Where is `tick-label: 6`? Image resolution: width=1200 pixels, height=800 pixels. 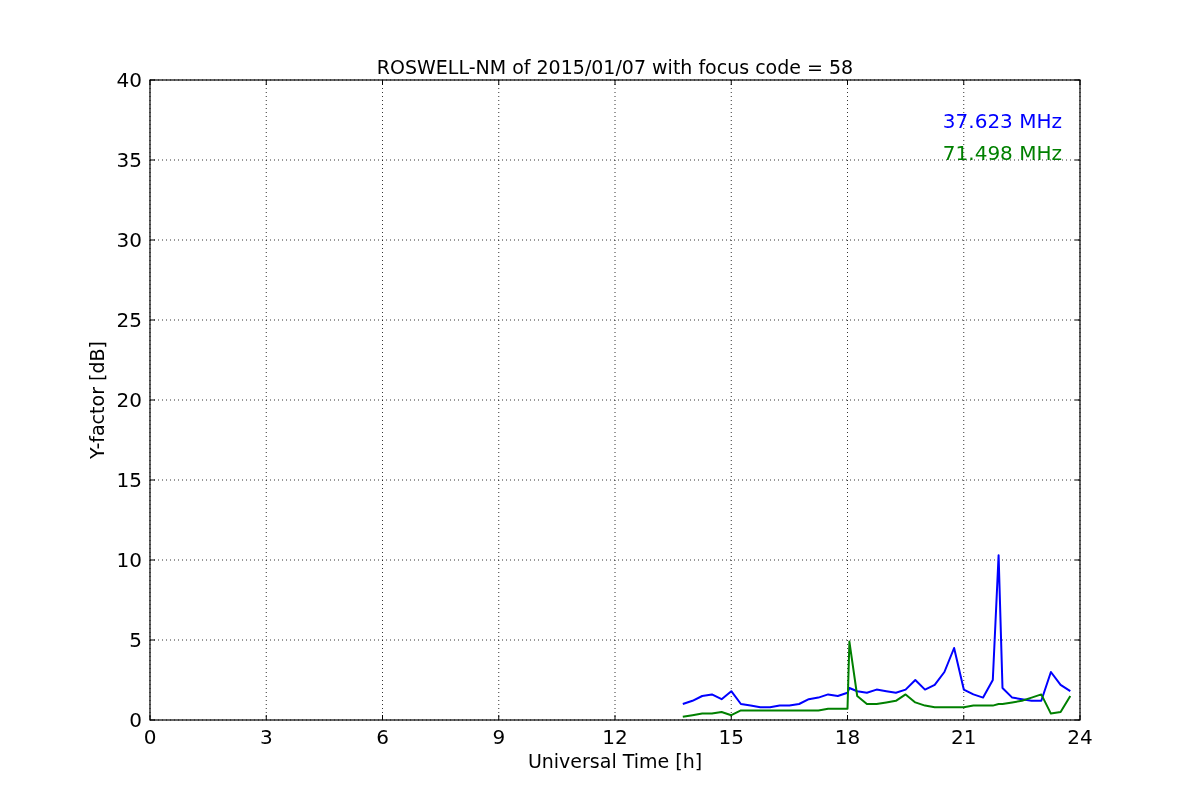 tick-label: 6 is located at coordinates (382, 737).